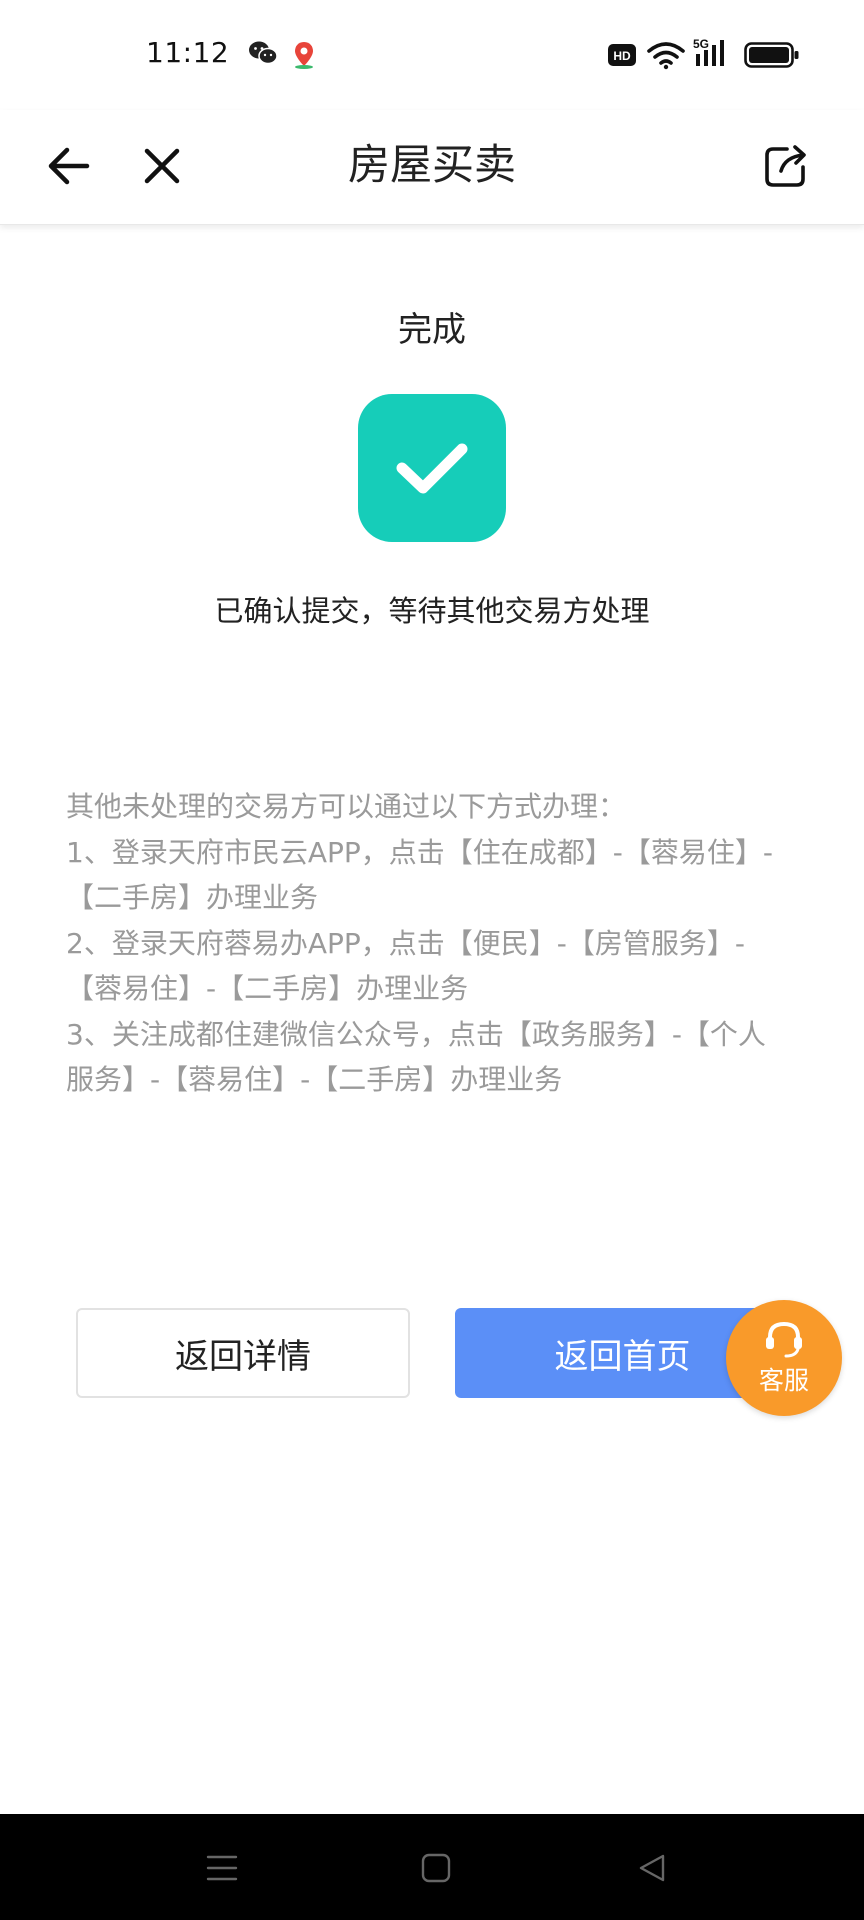 This screenshot has width=864, height=1920. Describe the element at coordinates (432, 55) in the screenshot. I see `status-bar: 11:12 HD 5G` at that location.